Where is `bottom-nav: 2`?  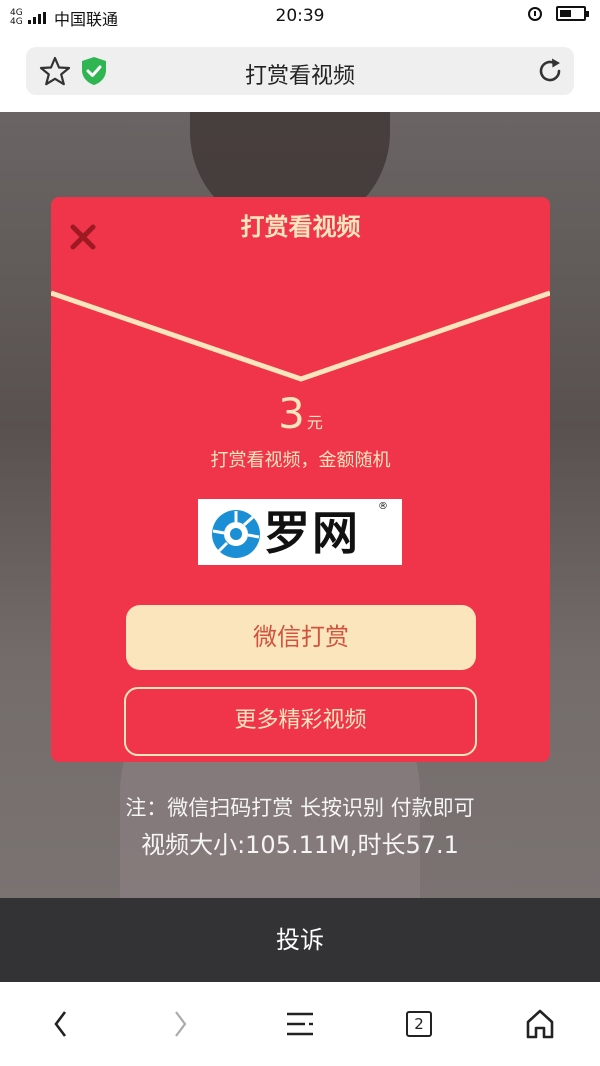 bottom-nav: 2 is located at coordinates (300, 1024).